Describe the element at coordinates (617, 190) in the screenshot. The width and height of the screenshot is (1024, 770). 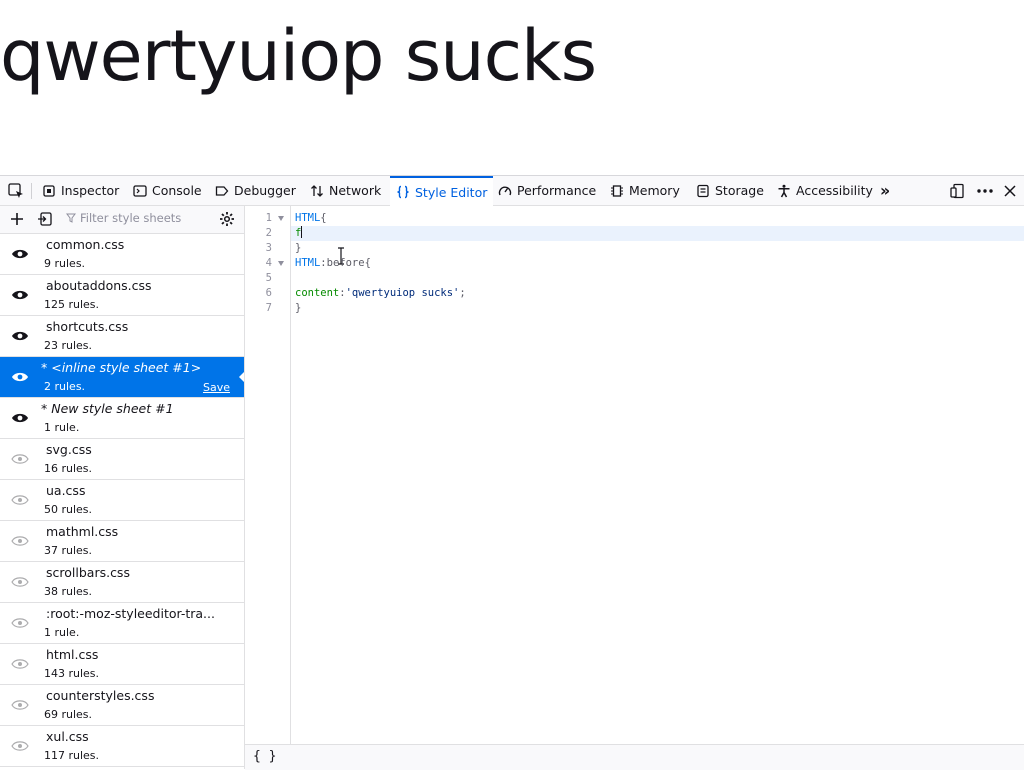
I see `memory-icon` at that location.